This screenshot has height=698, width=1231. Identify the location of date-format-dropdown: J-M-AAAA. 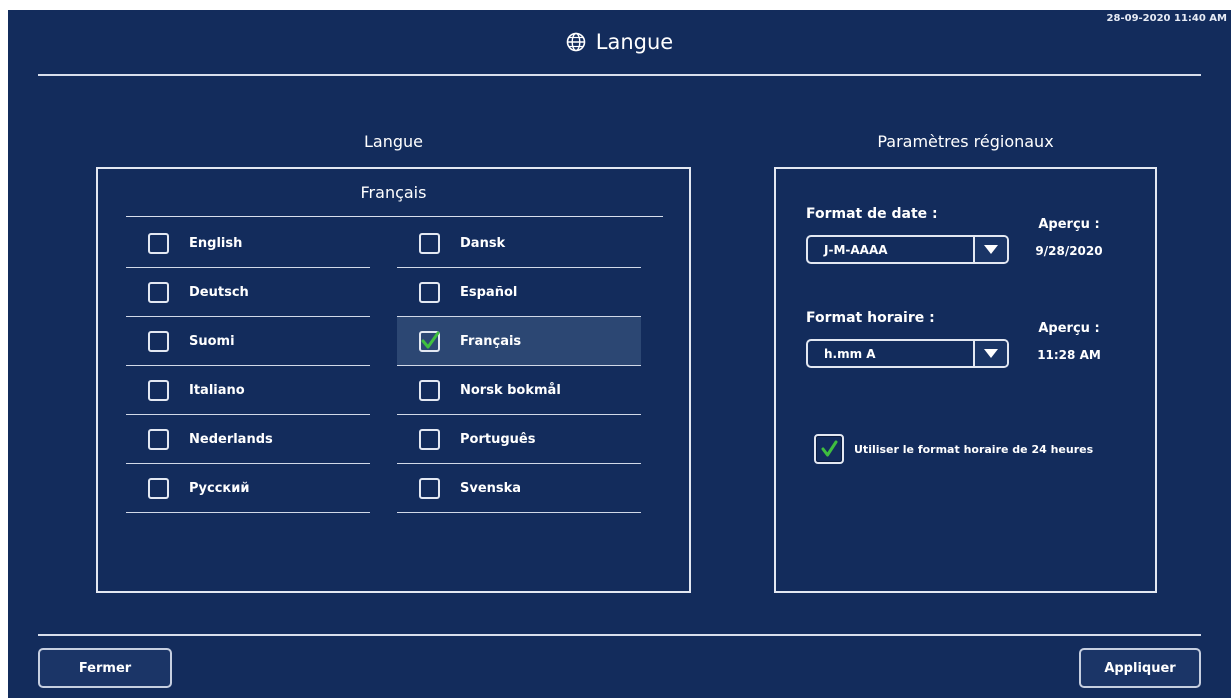
(907, 249).